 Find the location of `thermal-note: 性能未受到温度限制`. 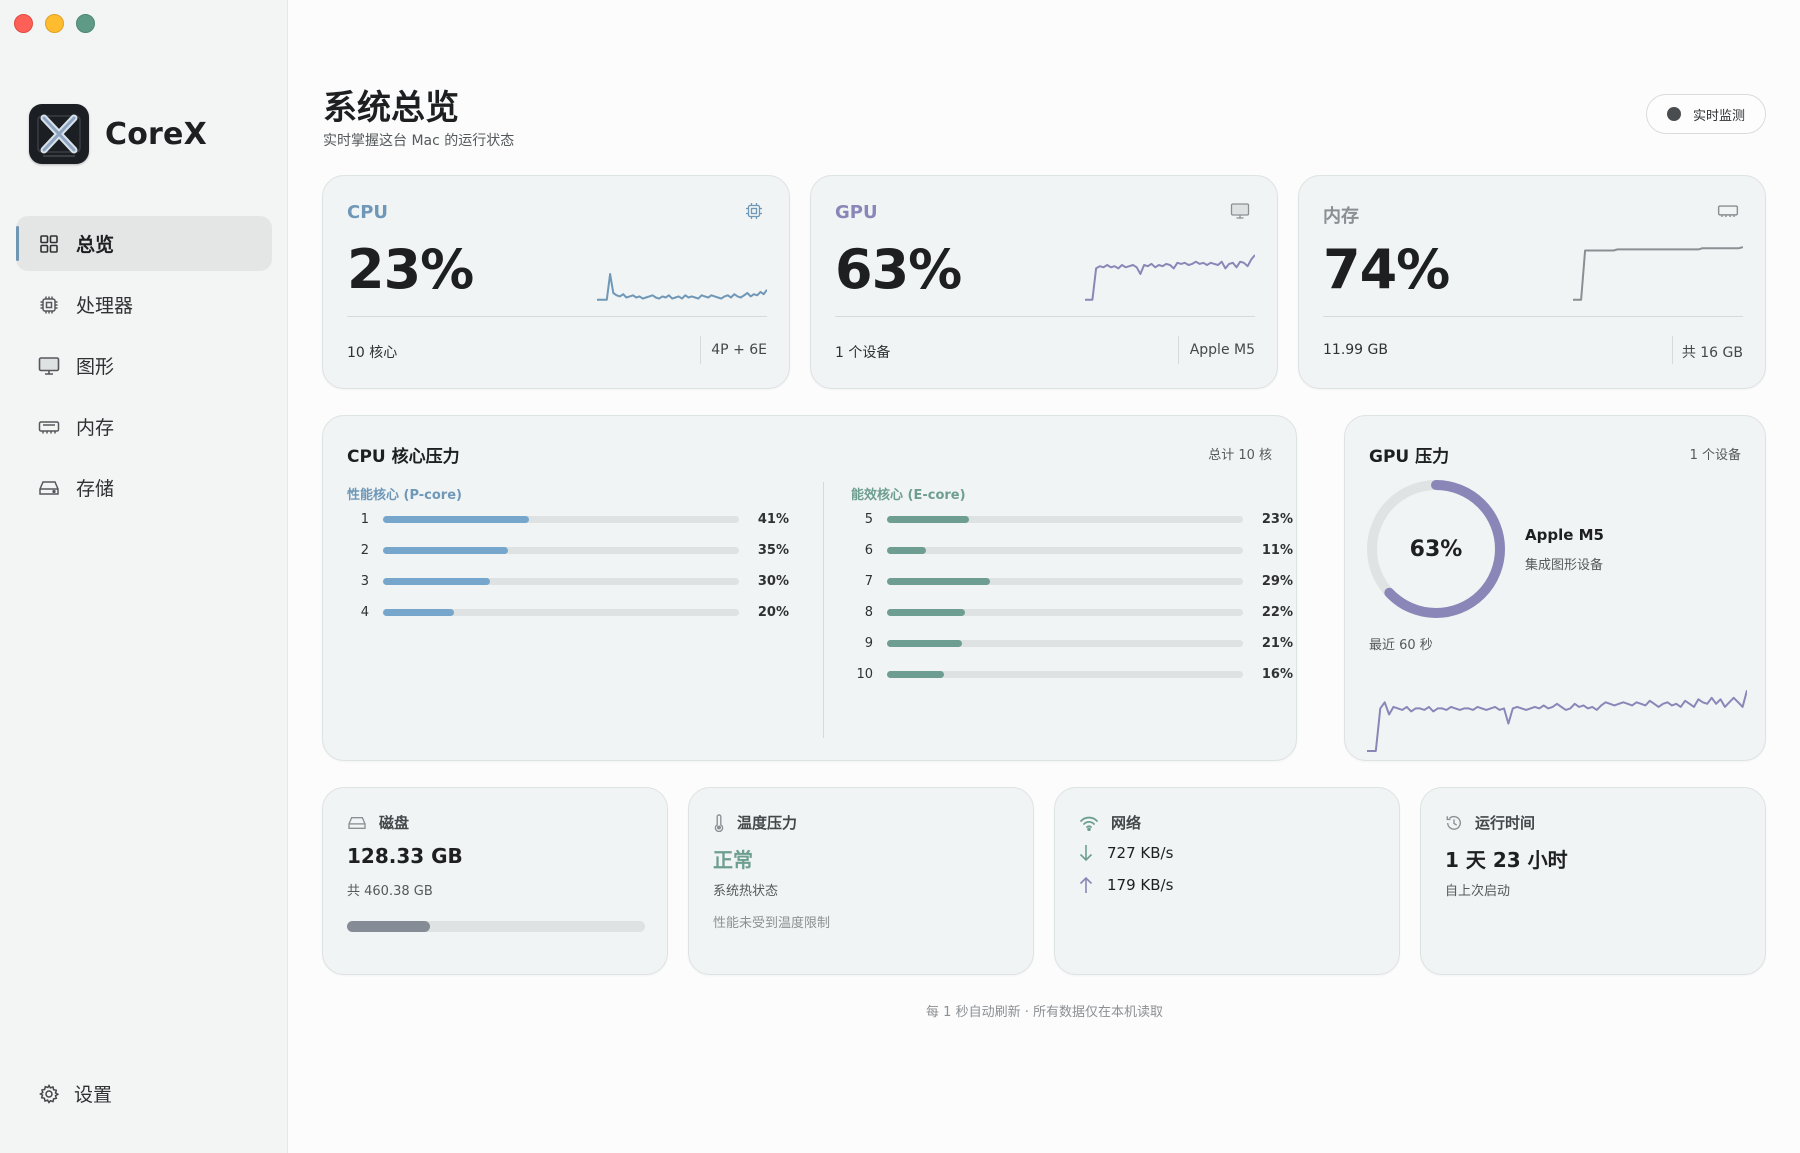

thermal-note: 性能未受到温度限制 is located at coordinates (772, 923).